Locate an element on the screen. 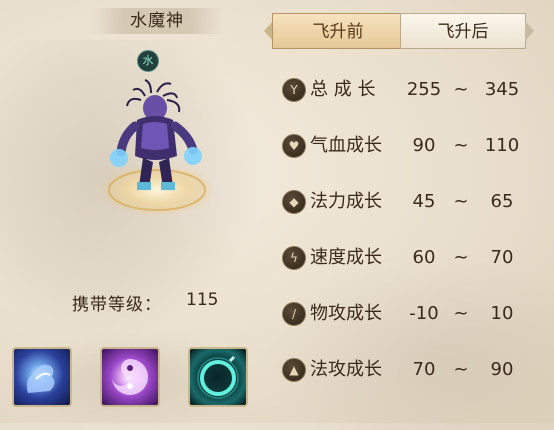 This screenshot has height=430, width=554. stat-row-mana-growth: ◆ 法力成长 45 ~ 65 is located at coordinates (412, 202).